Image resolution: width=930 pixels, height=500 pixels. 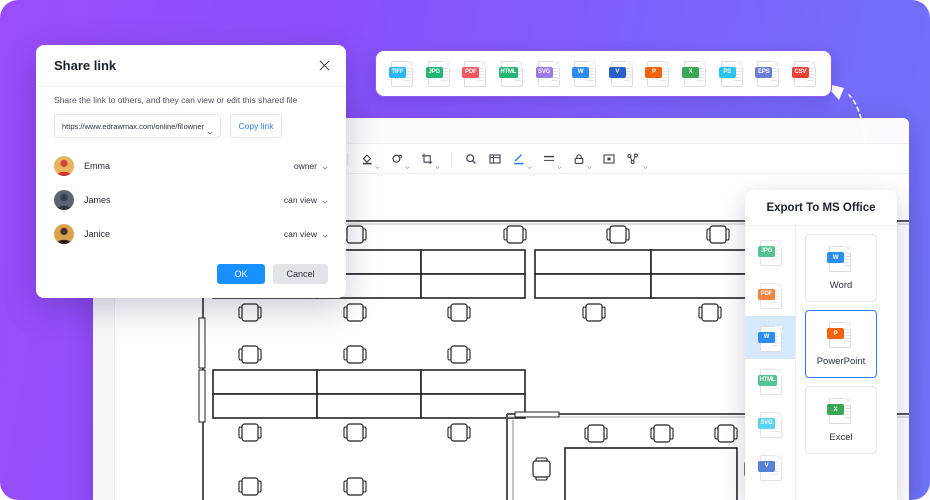 What do you see at coordinates (690, 72) in the screenshot?
I see `file-format-label: X` at bounding box center [690, 72].